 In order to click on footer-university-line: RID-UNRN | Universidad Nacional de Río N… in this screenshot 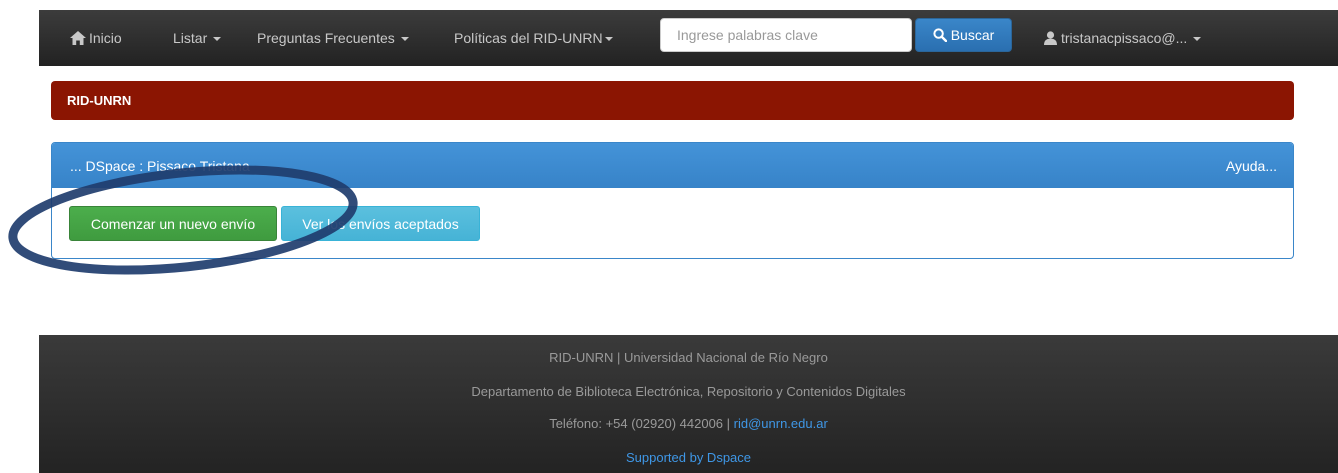, I will do `click(688, 357)`.